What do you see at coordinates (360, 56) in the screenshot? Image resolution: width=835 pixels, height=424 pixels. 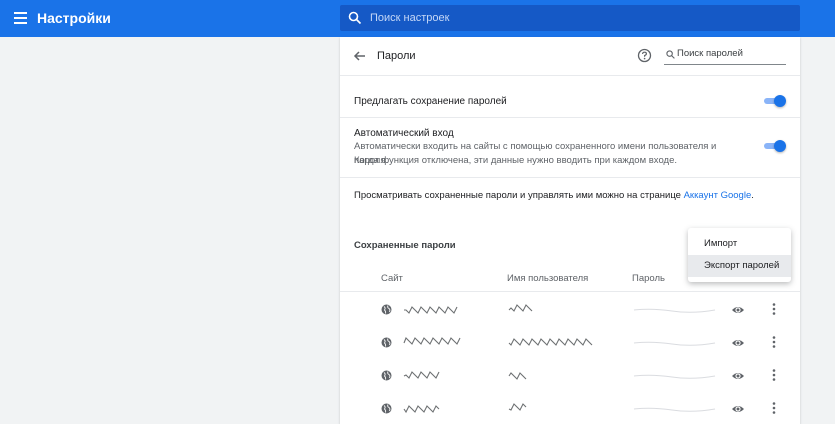 I see `arrow-back-icon` at bounding box center [360, 56].